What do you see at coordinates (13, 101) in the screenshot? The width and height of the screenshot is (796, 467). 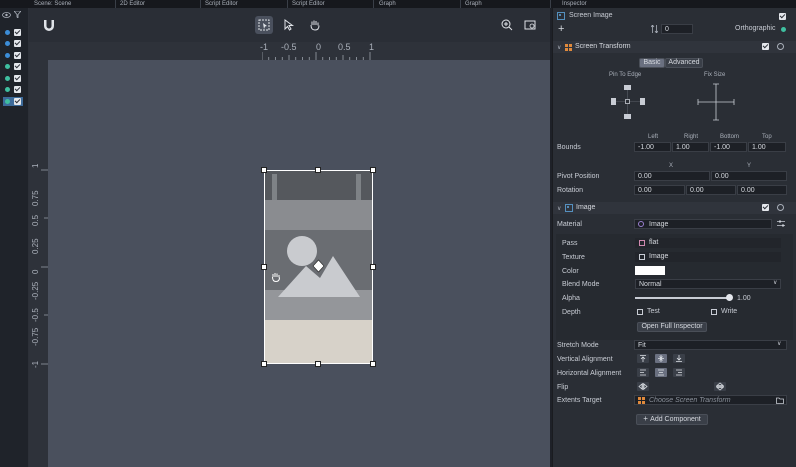 I see `outliner-row-selected` at bounding box center [13, 101].